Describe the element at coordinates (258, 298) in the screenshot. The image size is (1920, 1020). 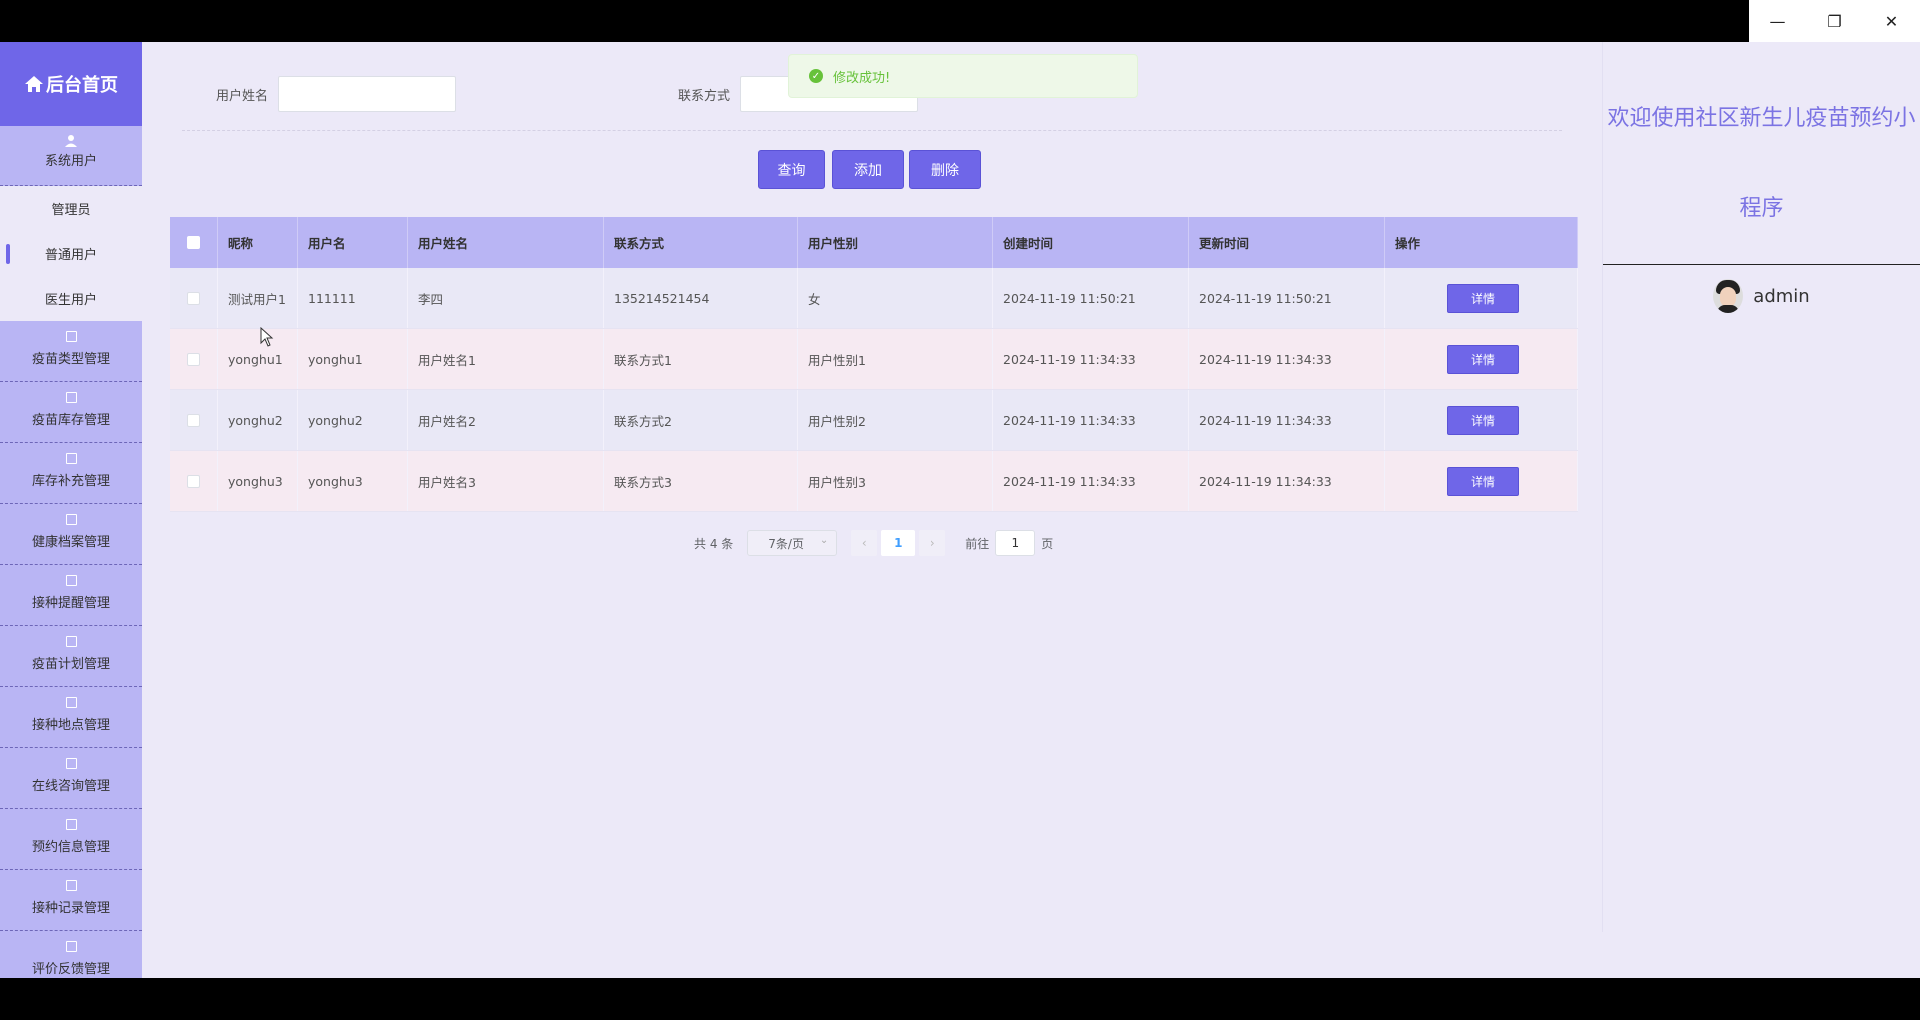
I see `table-cell: 测试用户1` at that location.